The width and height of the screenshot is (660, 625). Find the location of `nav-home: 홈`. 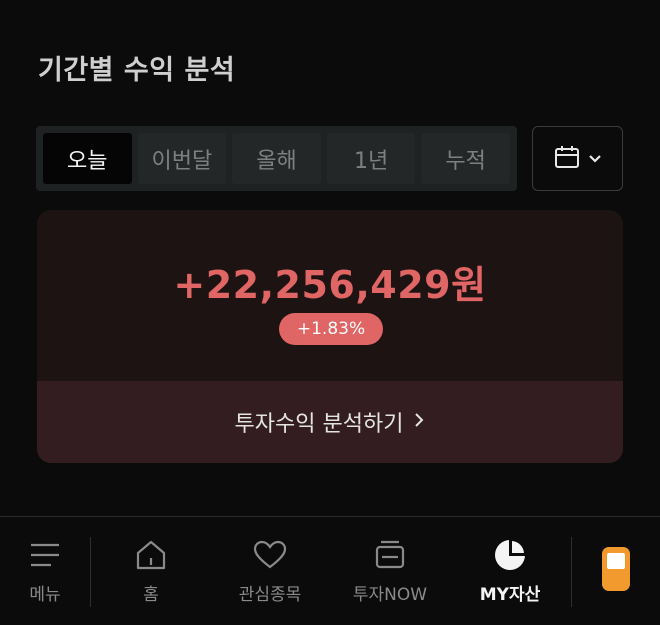

nav-home: 홈 is located at coordinates (151, 571).